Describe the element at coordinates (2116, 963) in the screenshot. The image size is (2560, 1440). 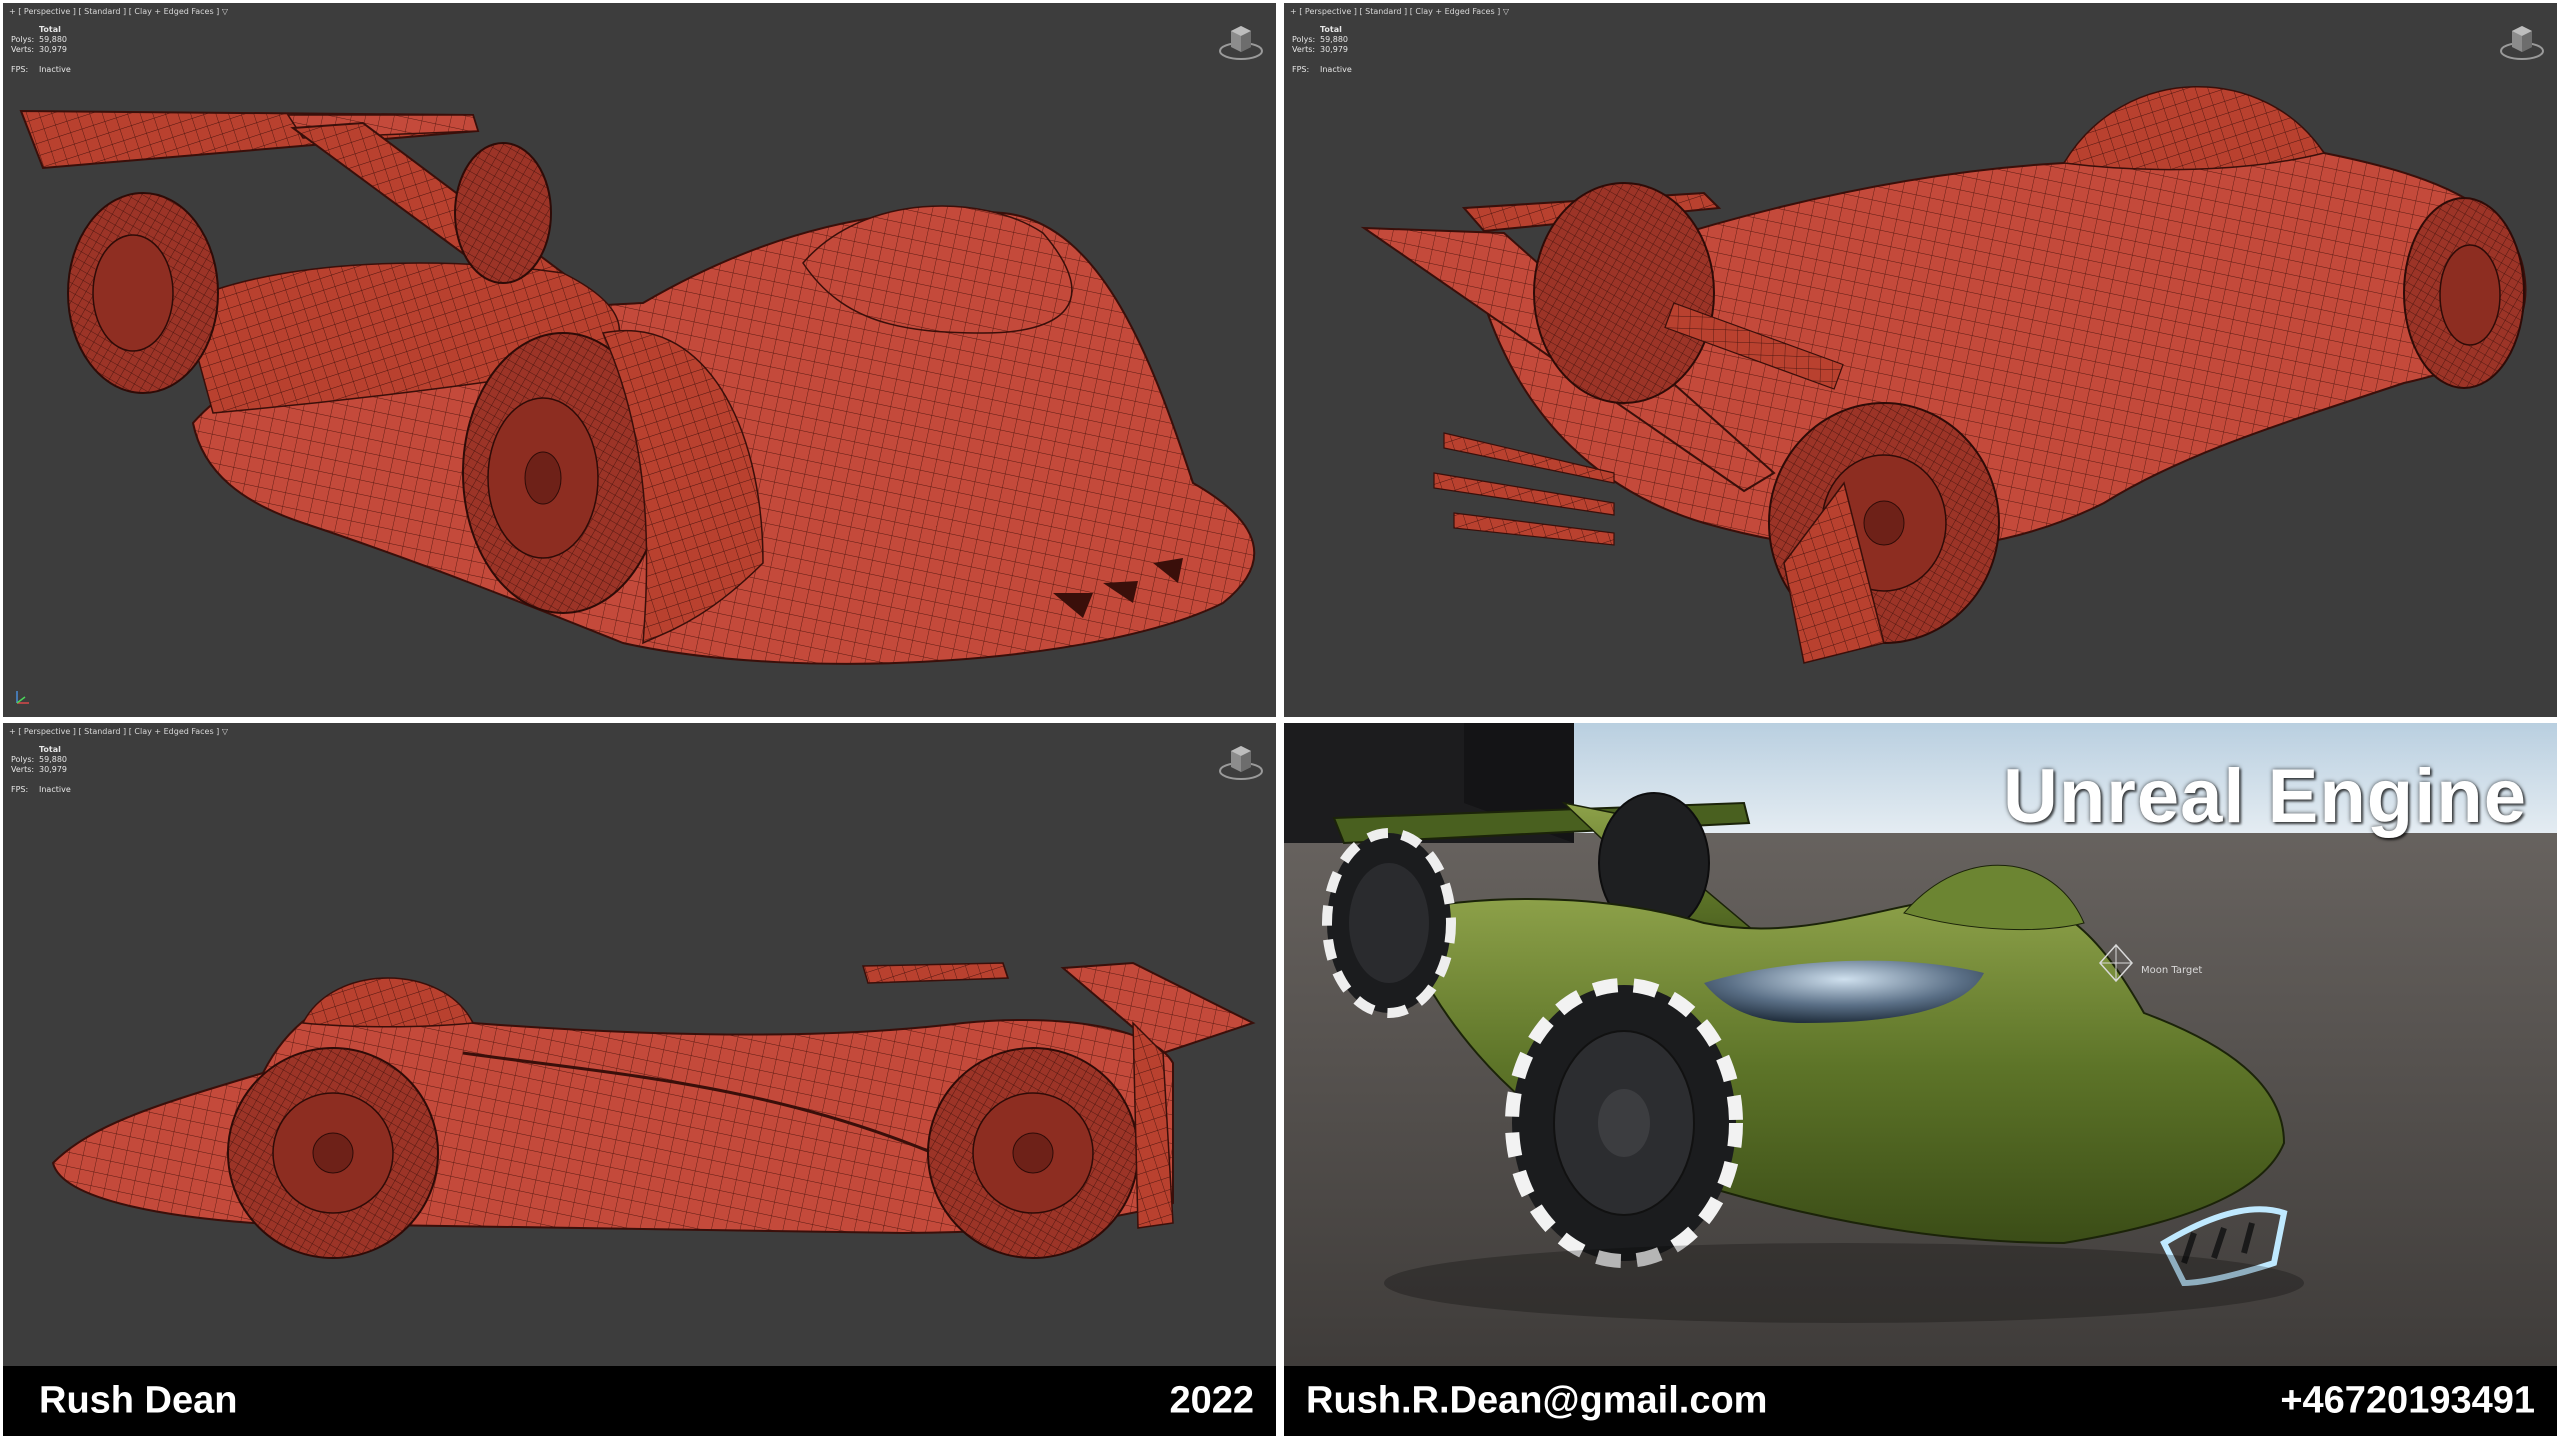
I see `target-point-icon` at that location.